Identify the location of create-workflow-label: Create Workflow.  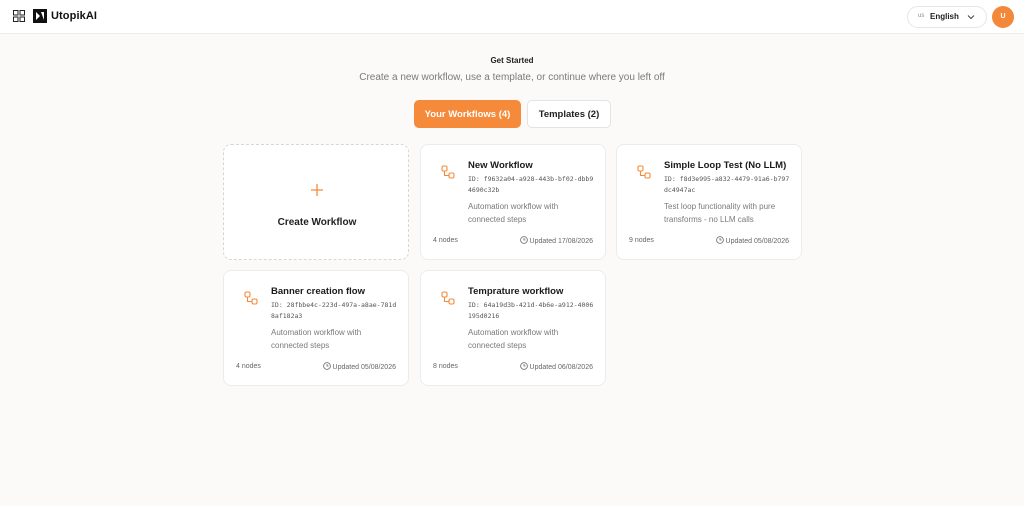
(317, 222).